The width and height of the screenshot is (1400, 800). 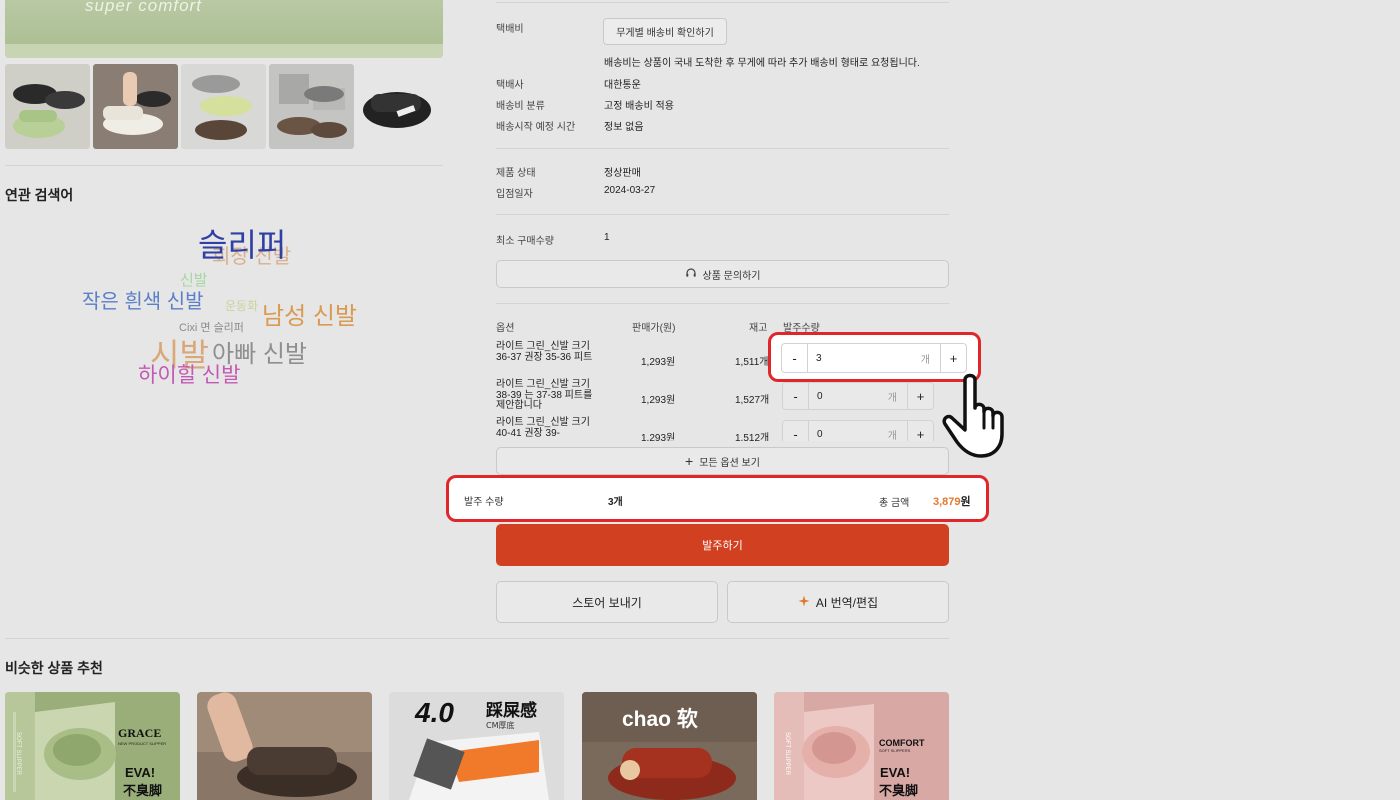 I want to click on option-name: 라이트 그린_신발 크기 38-39 는 37-38 피트를 제안합니다, so click(x=544, y=395).